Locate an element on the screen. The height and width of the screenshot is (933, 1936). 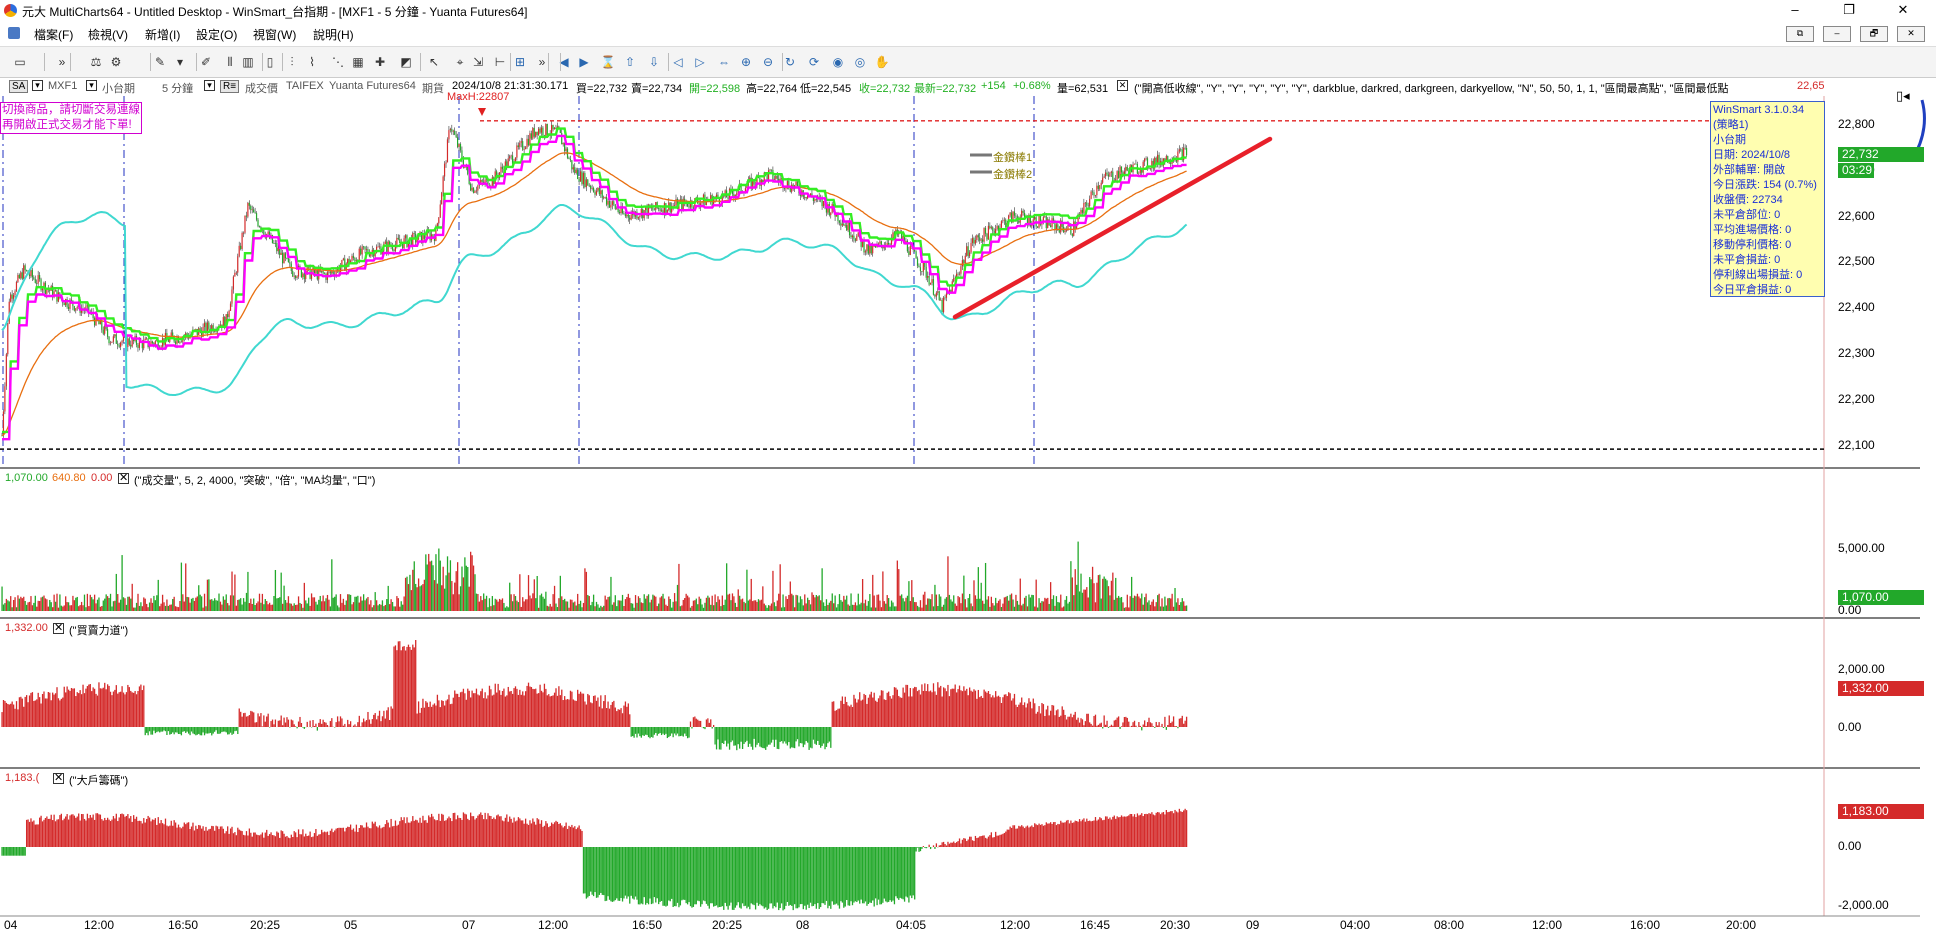
force-study-close-icon: ✕ is located at coordinates (58, 628).